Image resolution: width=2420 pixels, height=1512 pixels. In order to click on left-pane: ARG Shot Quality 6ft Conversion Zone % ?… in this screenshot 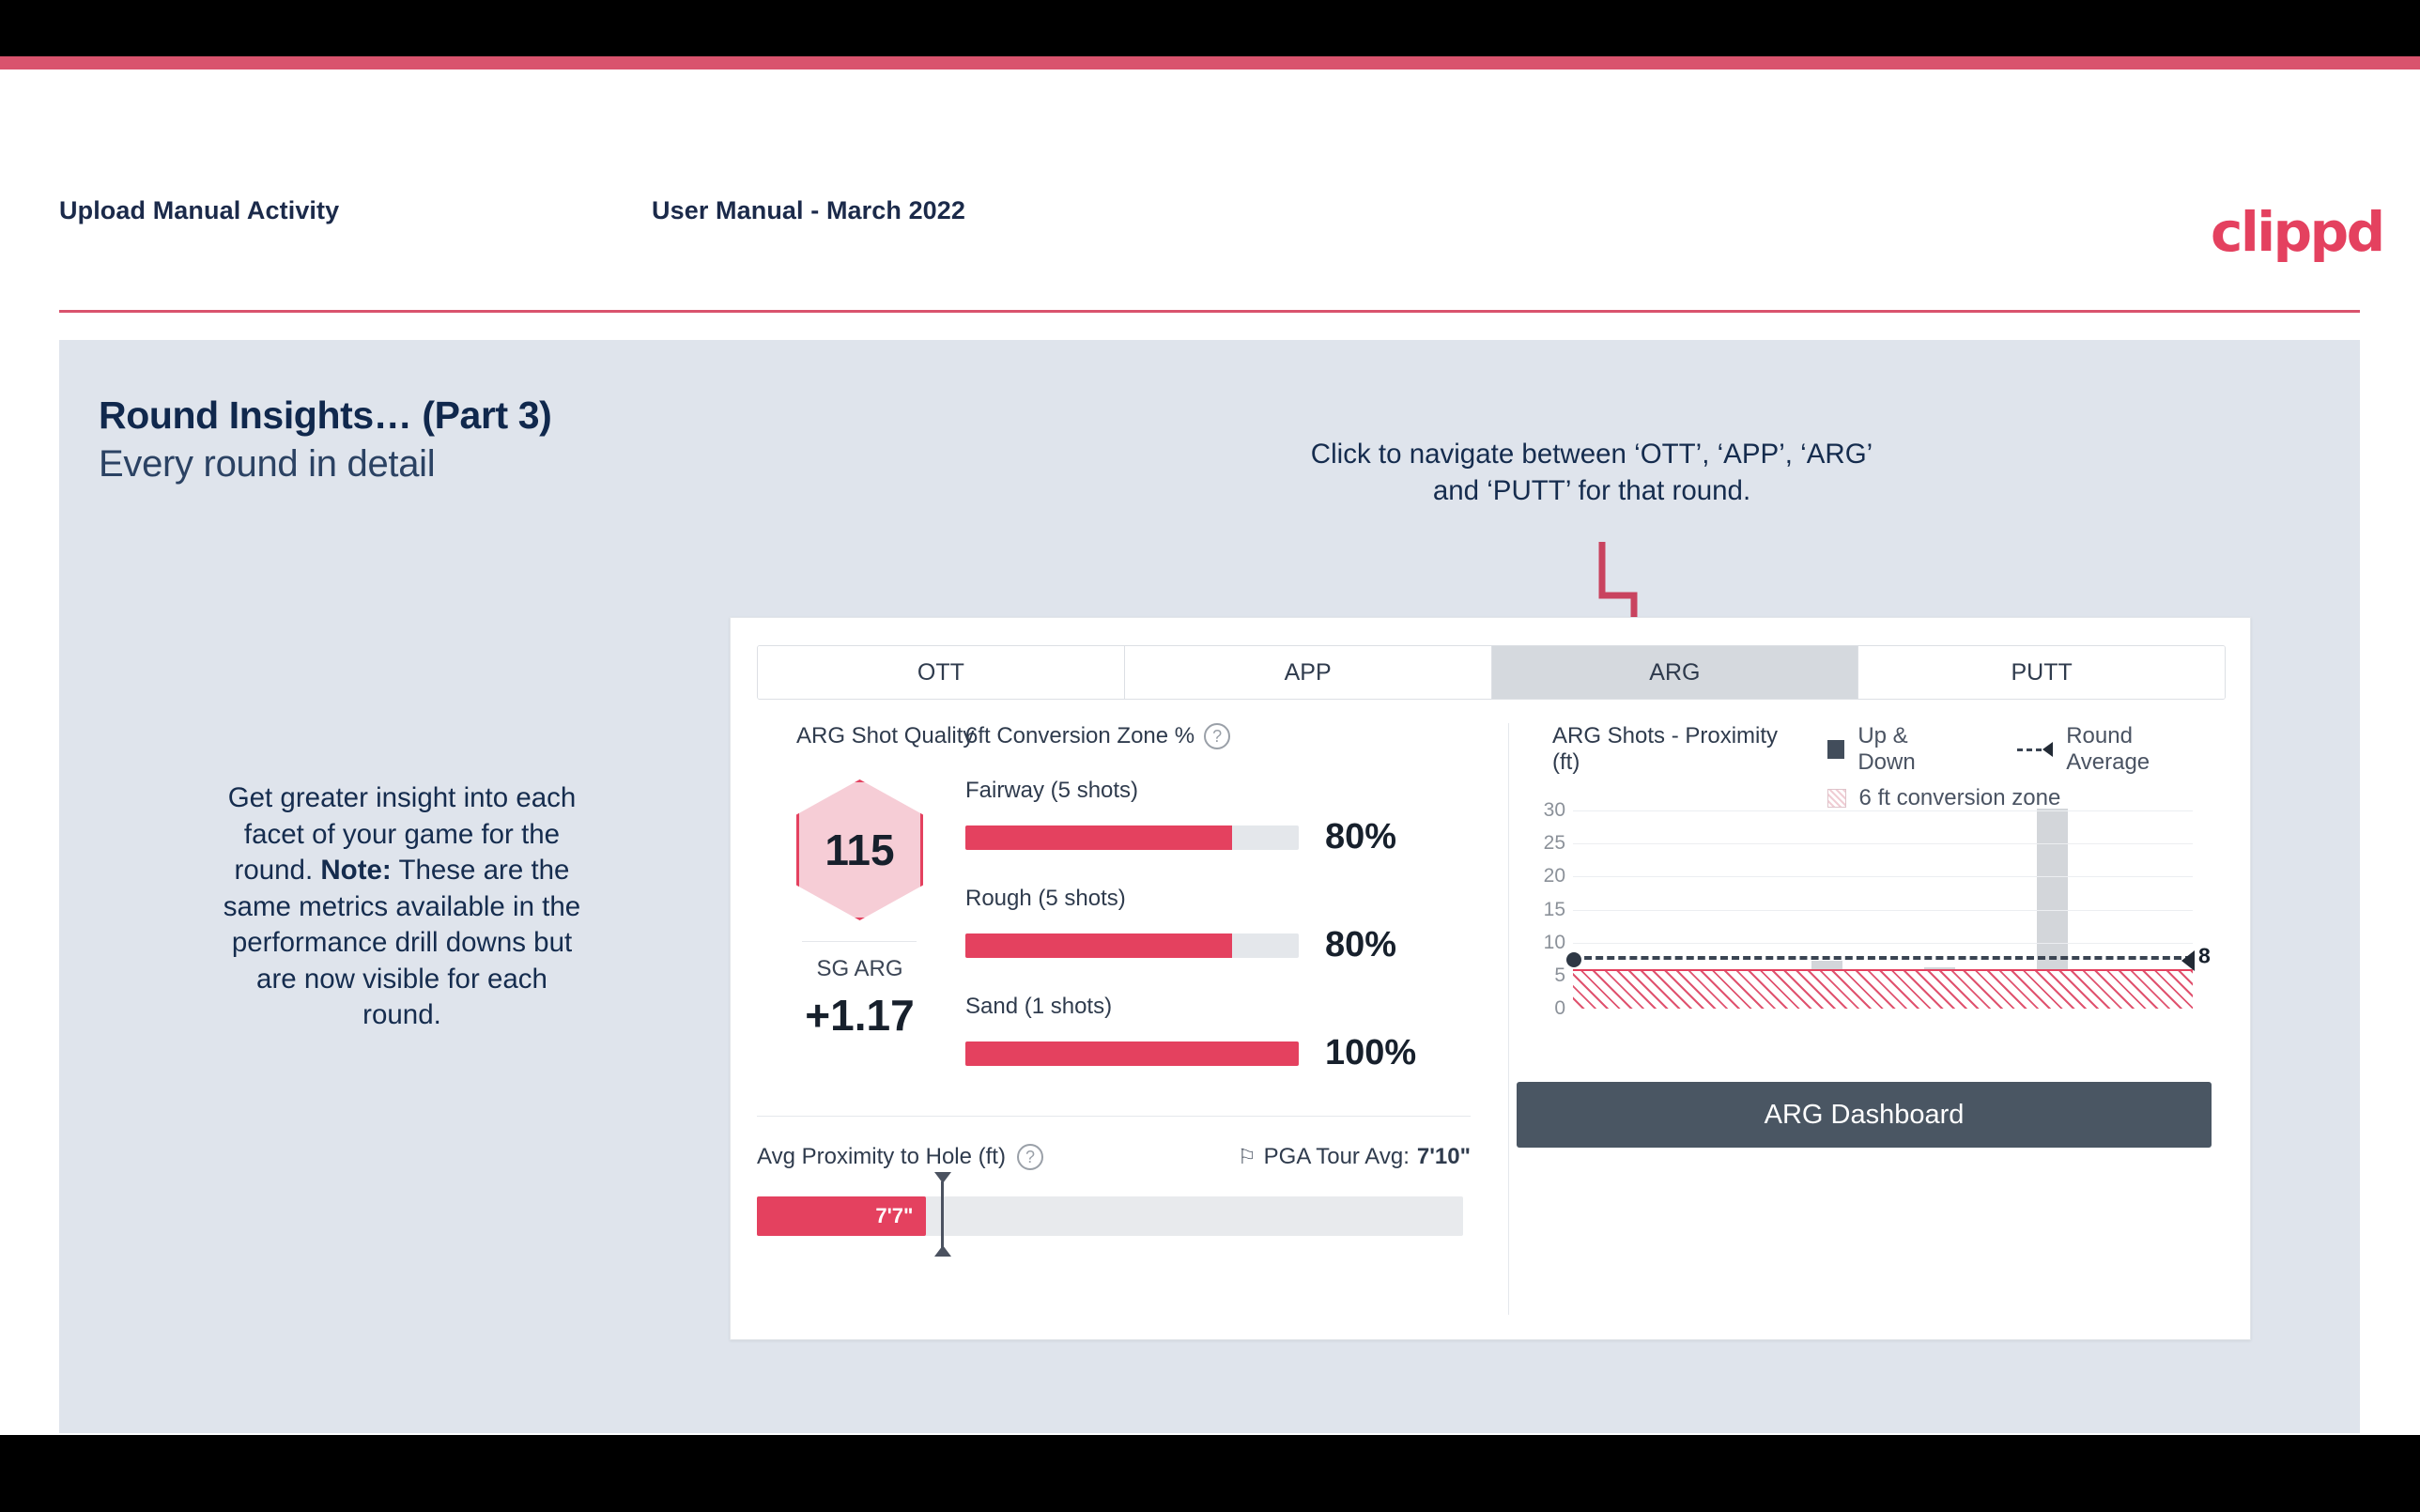, I will do `click(1132, 1019)`.